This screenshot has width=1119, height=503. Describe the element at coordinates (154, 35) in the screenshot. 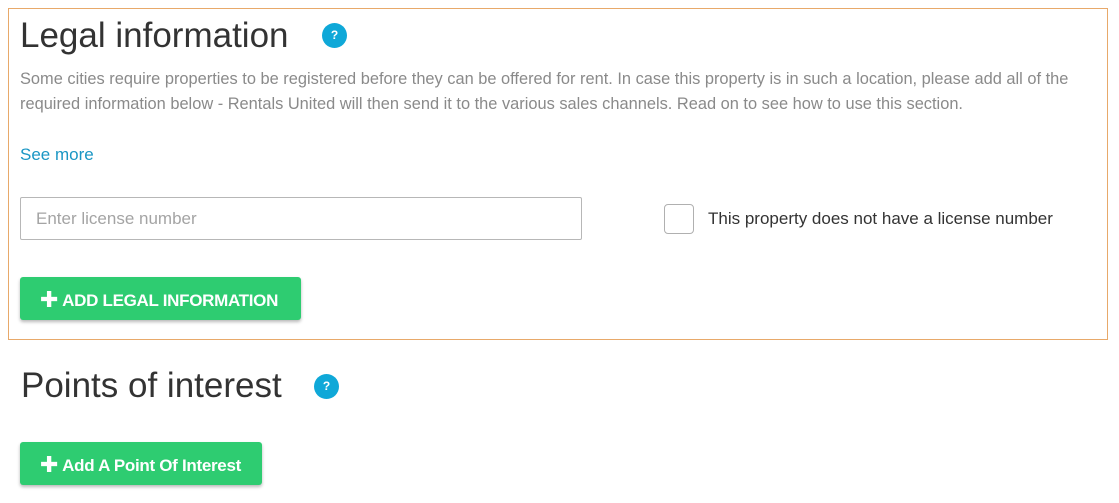

I see `legal-information-title: Legal information` at that location.